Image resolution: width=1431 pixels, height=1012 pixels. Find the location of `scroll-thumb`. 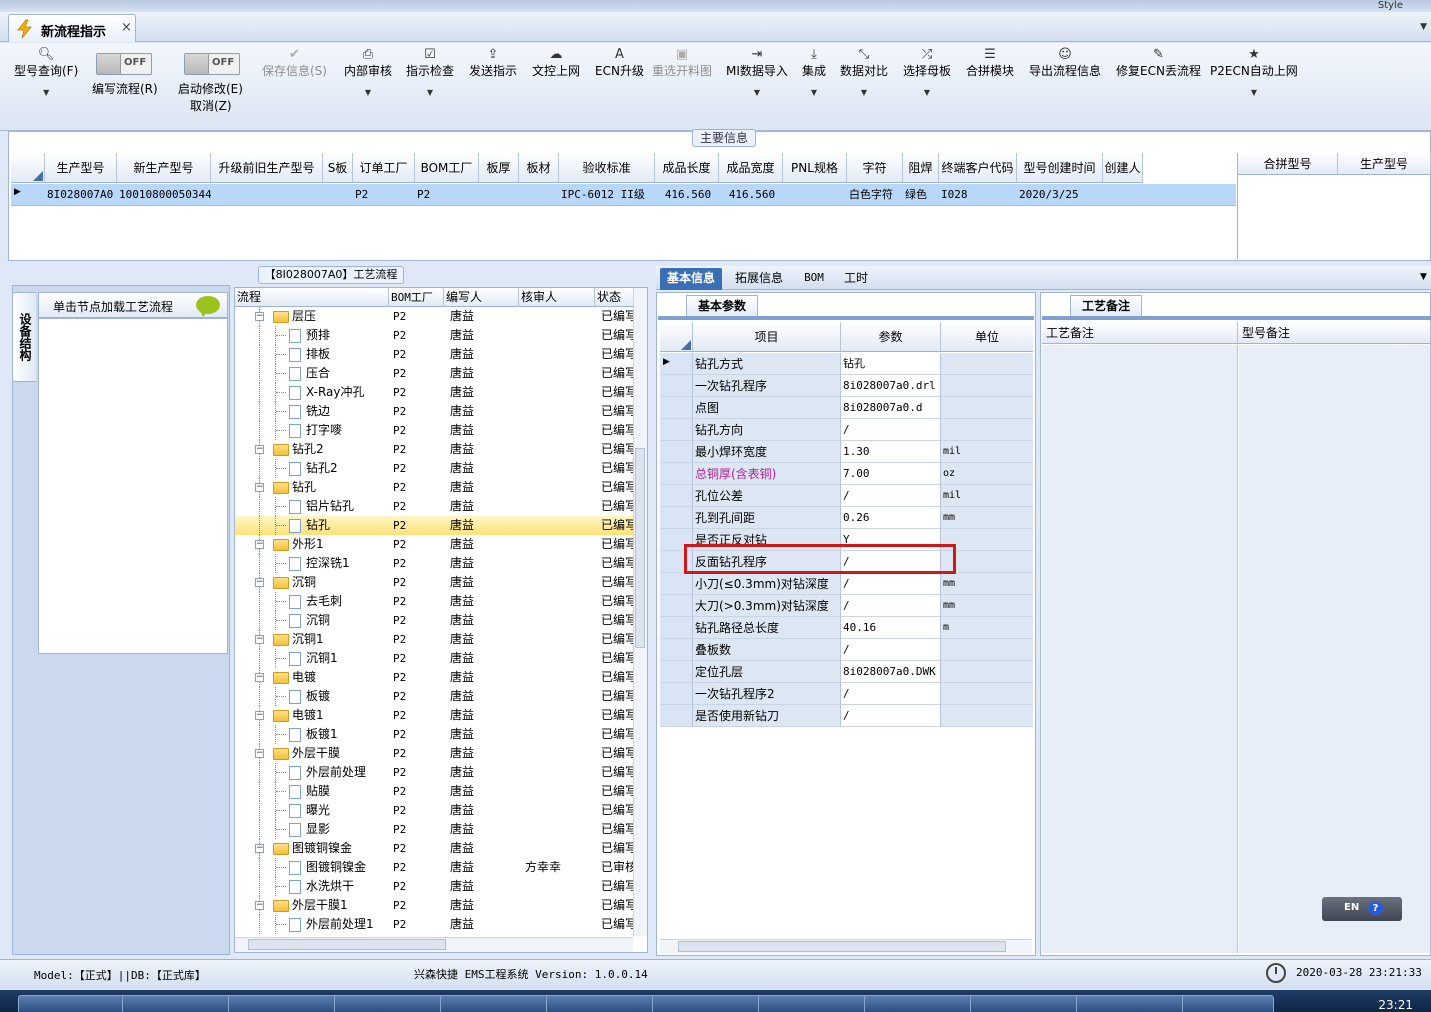

scroll-thumb is located at coordinates (347, 944).